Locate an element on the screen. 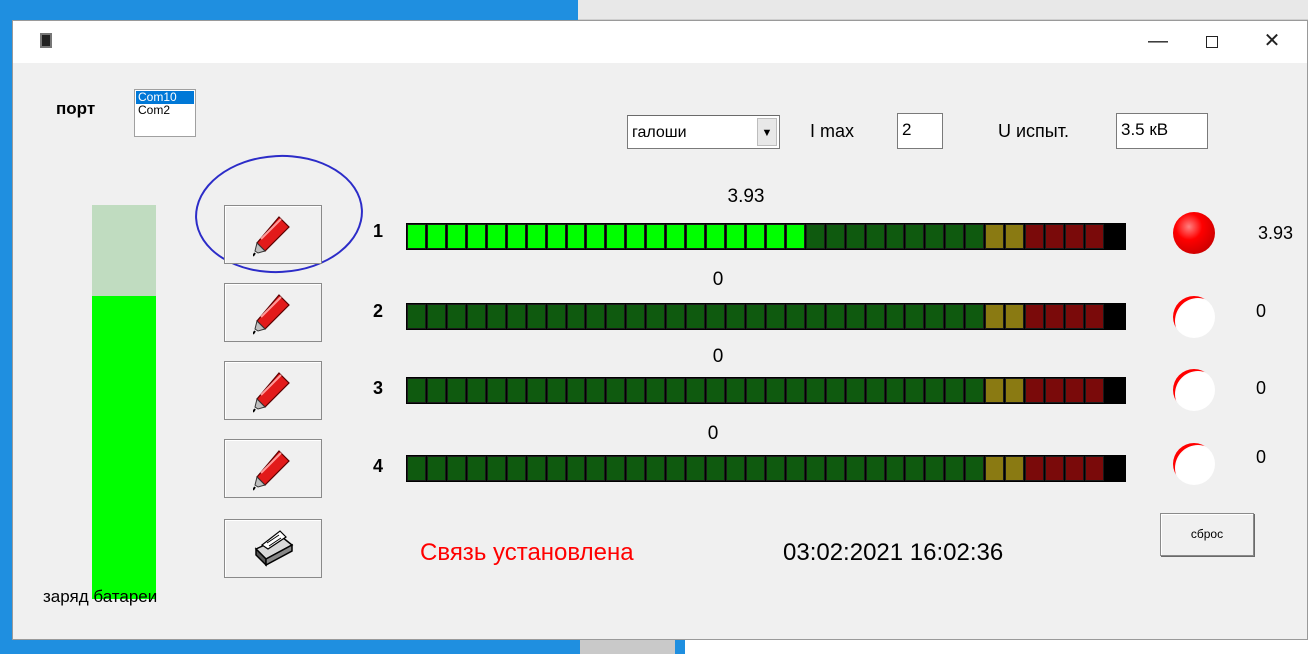  port-option: Com2 is located at coordinates (165, 110).